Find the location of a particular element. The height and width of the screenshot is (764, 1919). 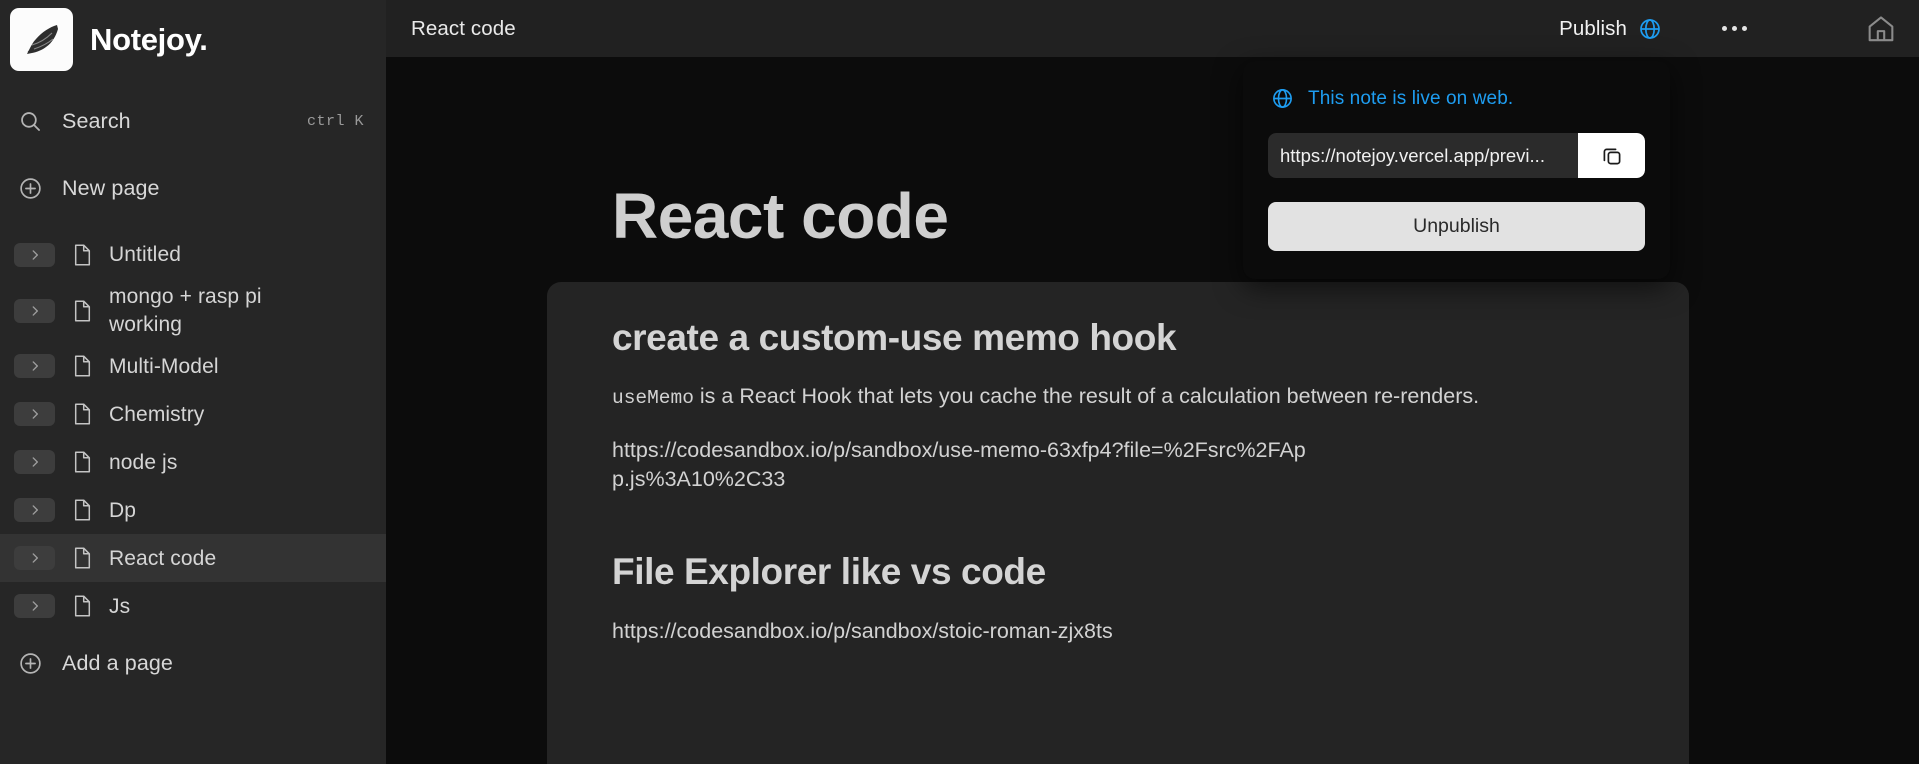

search-icon is located at coordinates (30, 121).